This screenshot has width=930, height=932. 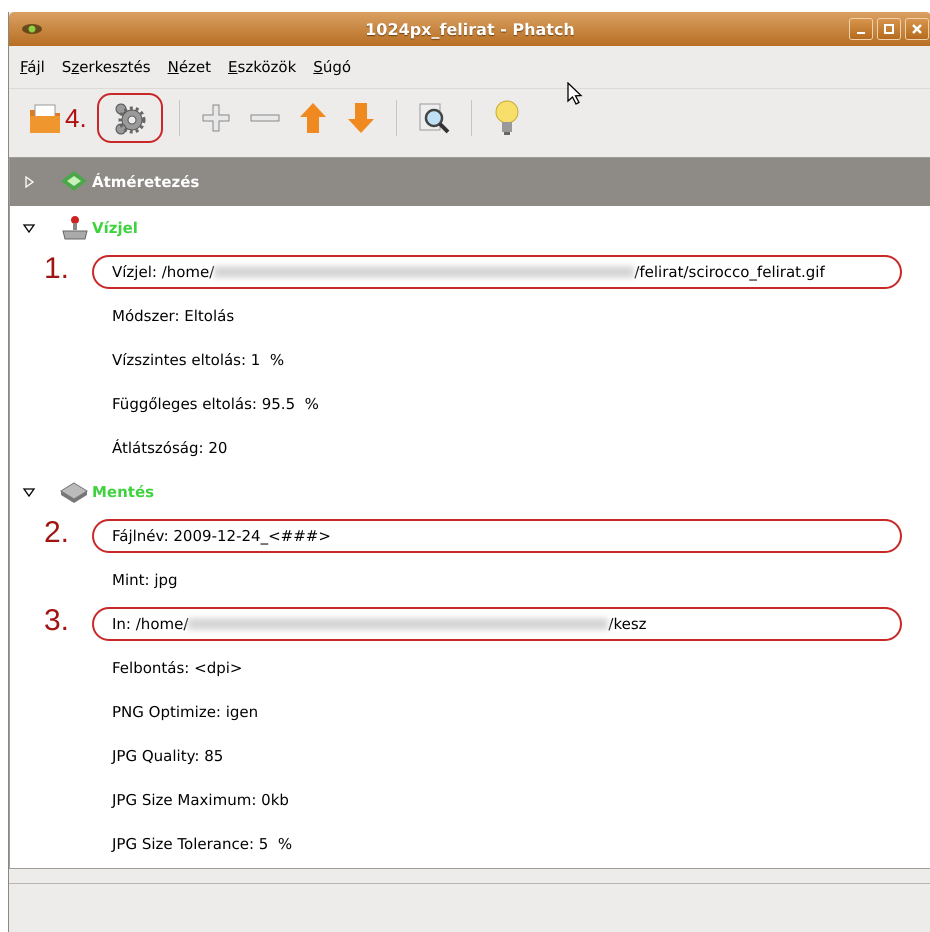 I want to click on menu-item: Súgó, so click(x=332, y=67).